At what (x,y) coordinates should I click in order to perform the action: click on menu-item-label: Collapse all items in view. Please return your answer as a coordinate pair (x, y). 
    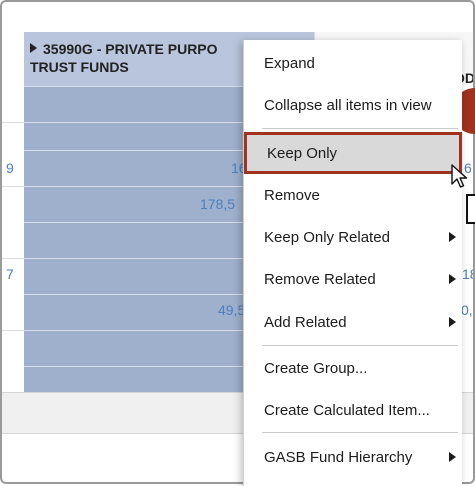
    Looking at the image, I should click on (348, 105).